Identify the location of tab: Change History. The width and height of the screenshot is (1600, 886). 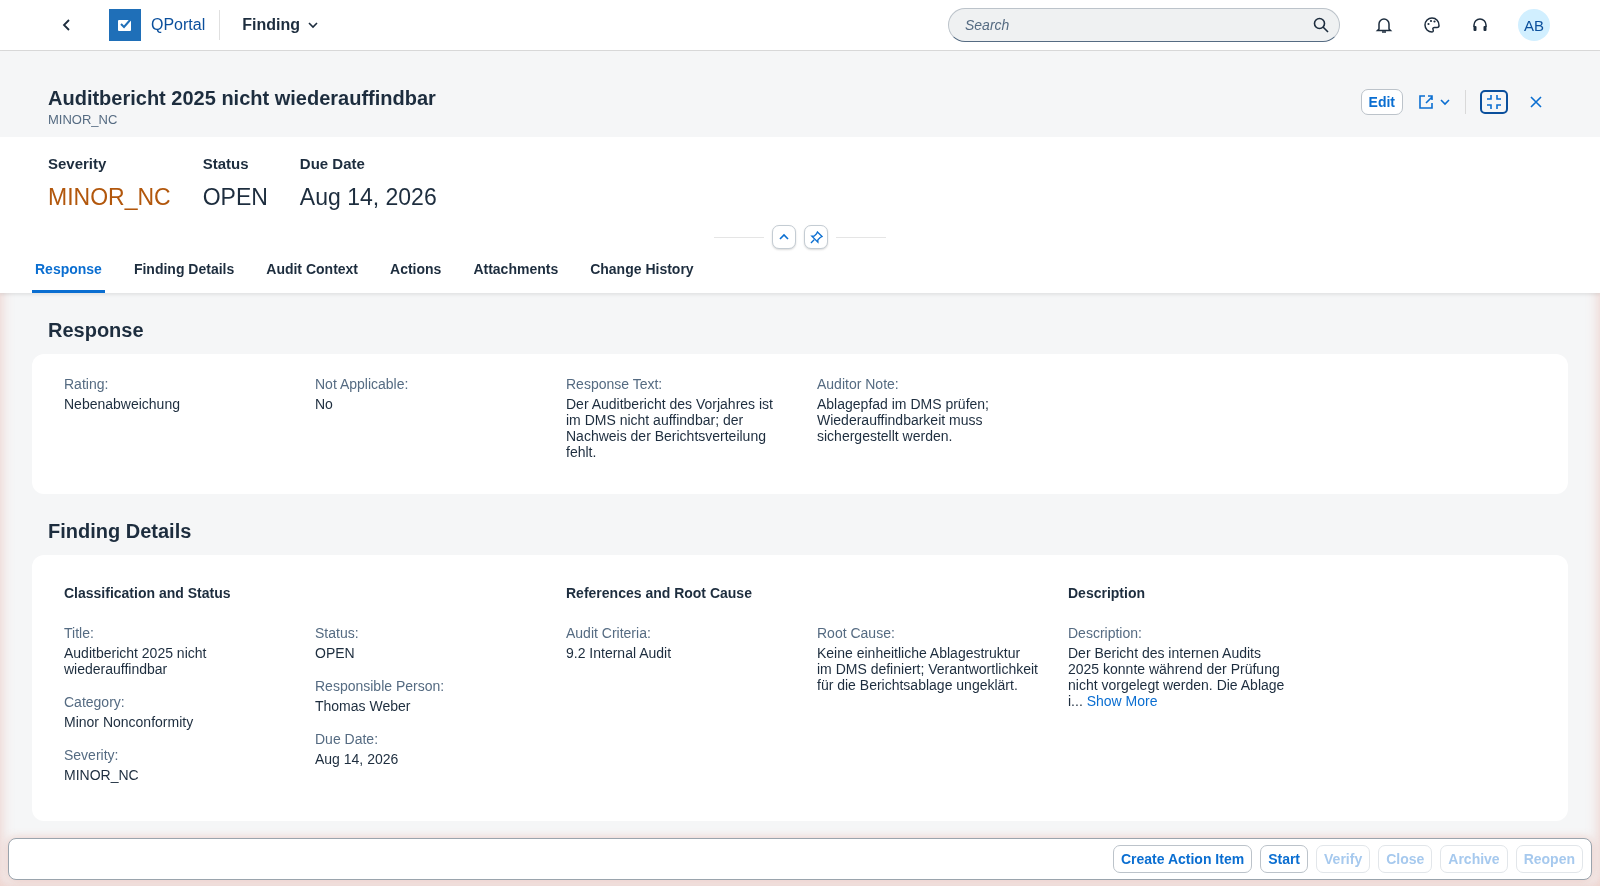
(642, 271).